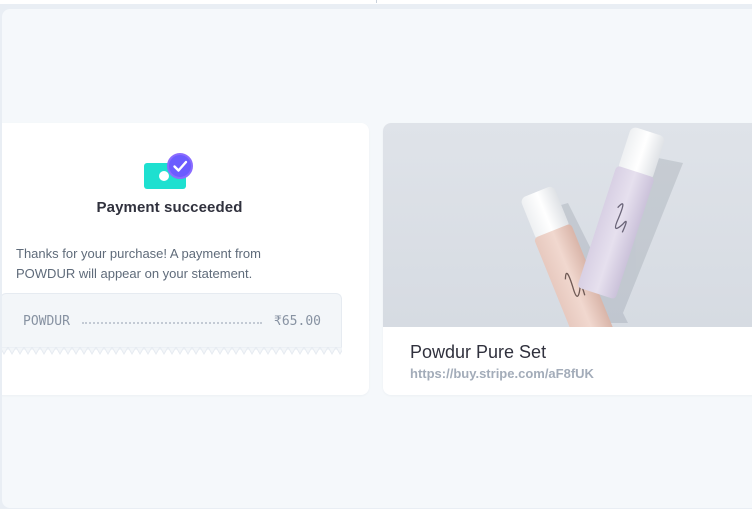 This screenshot has height=509, width=752. I want to click on receipt-amount: ₹65.00, so click(297, 321).